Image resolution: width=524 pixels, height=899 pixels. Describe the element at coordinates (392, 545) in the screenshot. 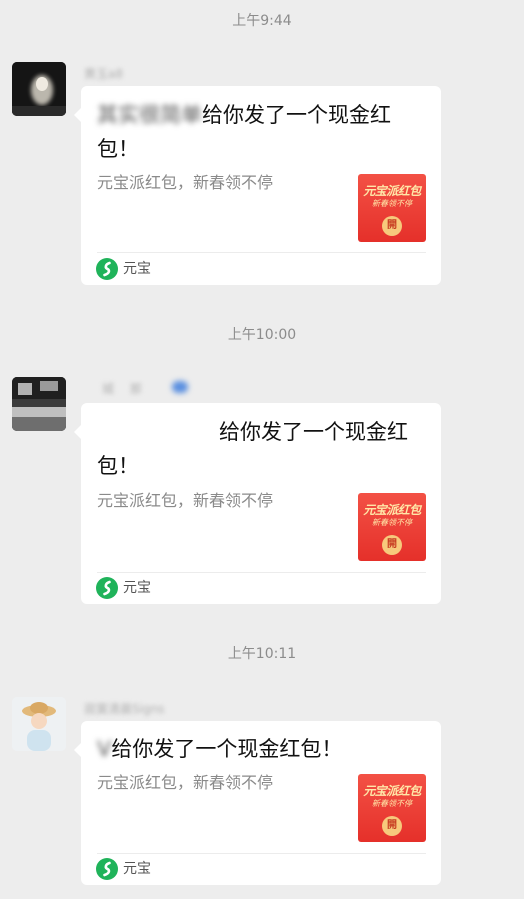

I see `open-coin-icon-2: 開` at that location.